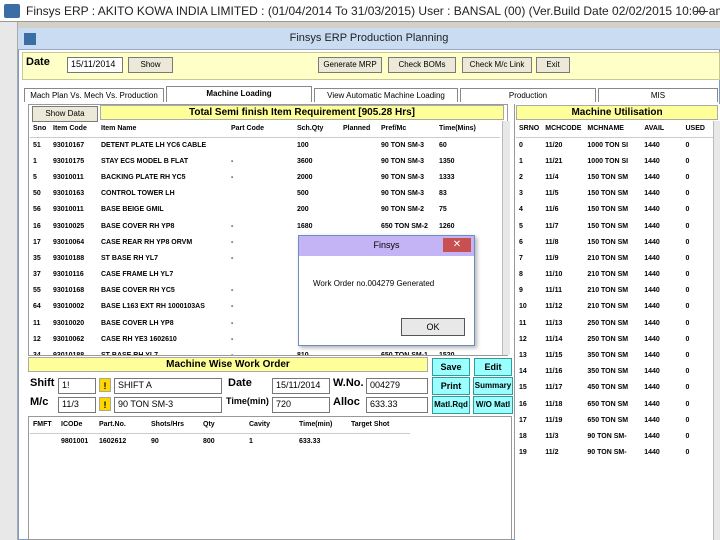  Describe the element at coordinates (74, 323) in the screenshot. I see `requirement-cell: 93010020` at that location.